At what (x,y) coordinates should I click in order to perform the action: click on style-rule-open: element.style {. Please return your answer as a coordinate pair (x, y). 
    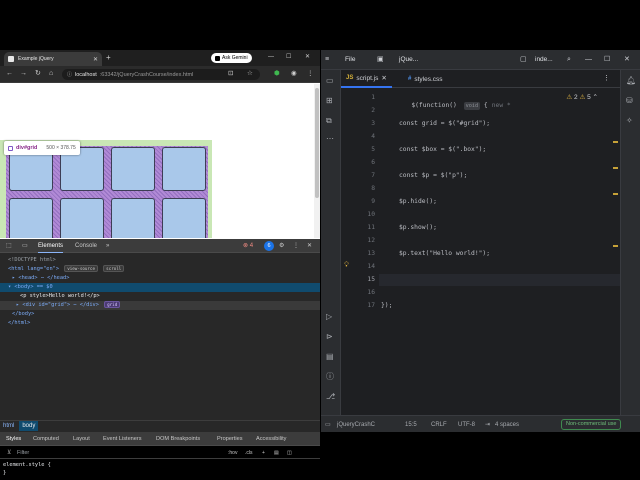
    Looking at the image, I should click on (27, 465).